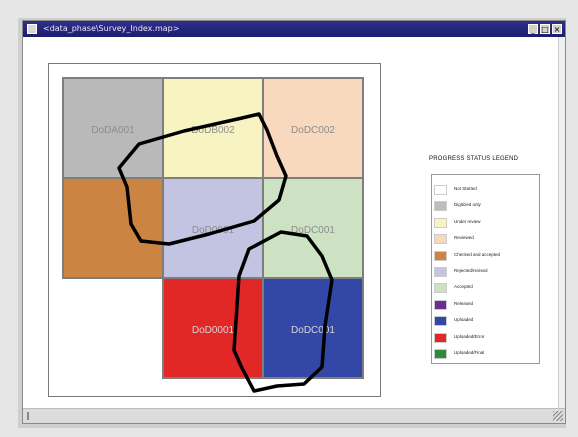 The image size is (578, 437). What do you see at coordinates (113, 130) in the screenshot?
I see `map-cell-label: DoDA001` at bounding box center [113, 130].